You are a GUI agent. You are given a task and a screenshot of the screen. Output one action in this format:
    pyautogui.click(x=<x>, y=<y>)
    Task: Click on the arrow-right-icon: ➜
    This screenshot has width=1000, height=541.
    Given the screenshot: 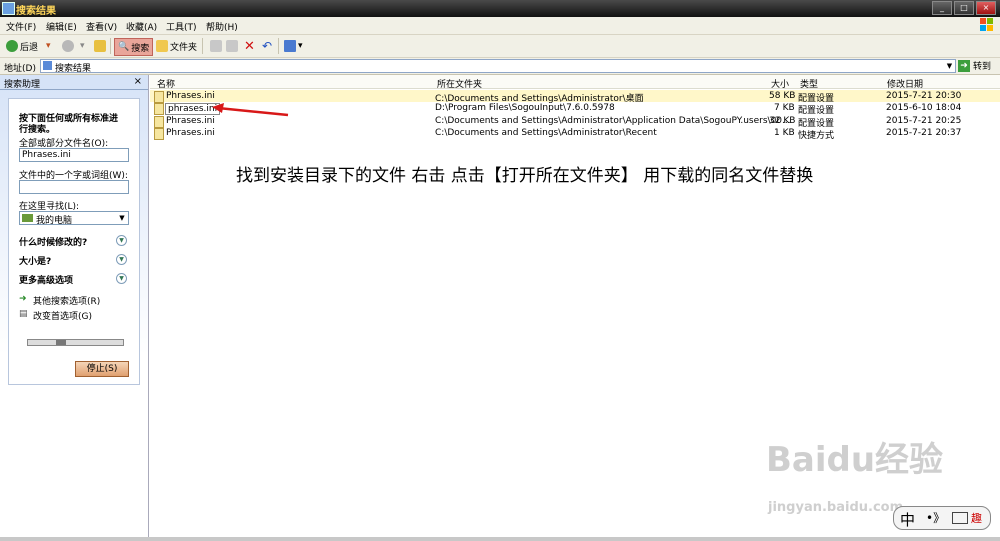 What is the action you would take?
    pyautogui.click(x=23, y=299)
    